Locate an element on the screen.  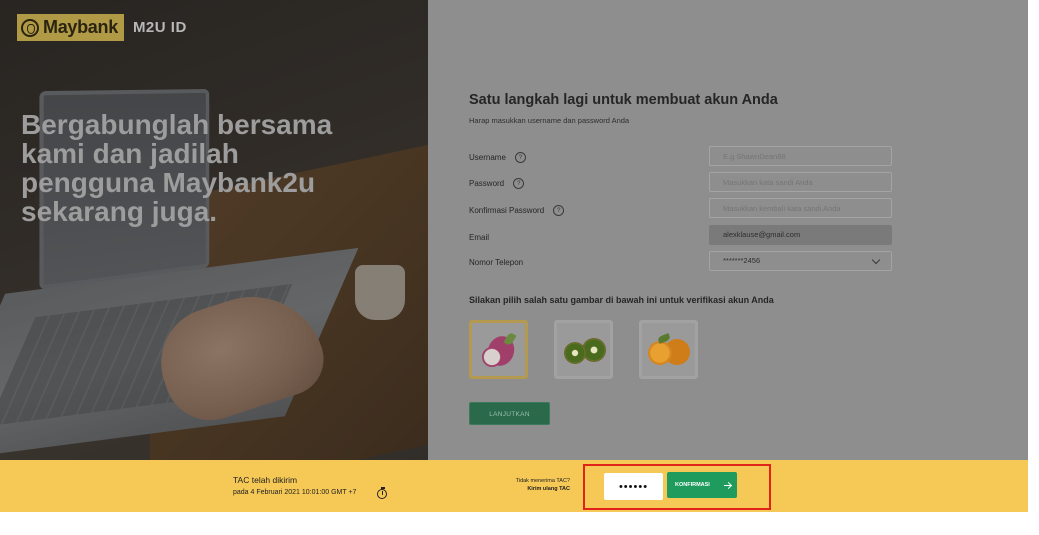
kiwi-icon is located at coordinates (585, 350).